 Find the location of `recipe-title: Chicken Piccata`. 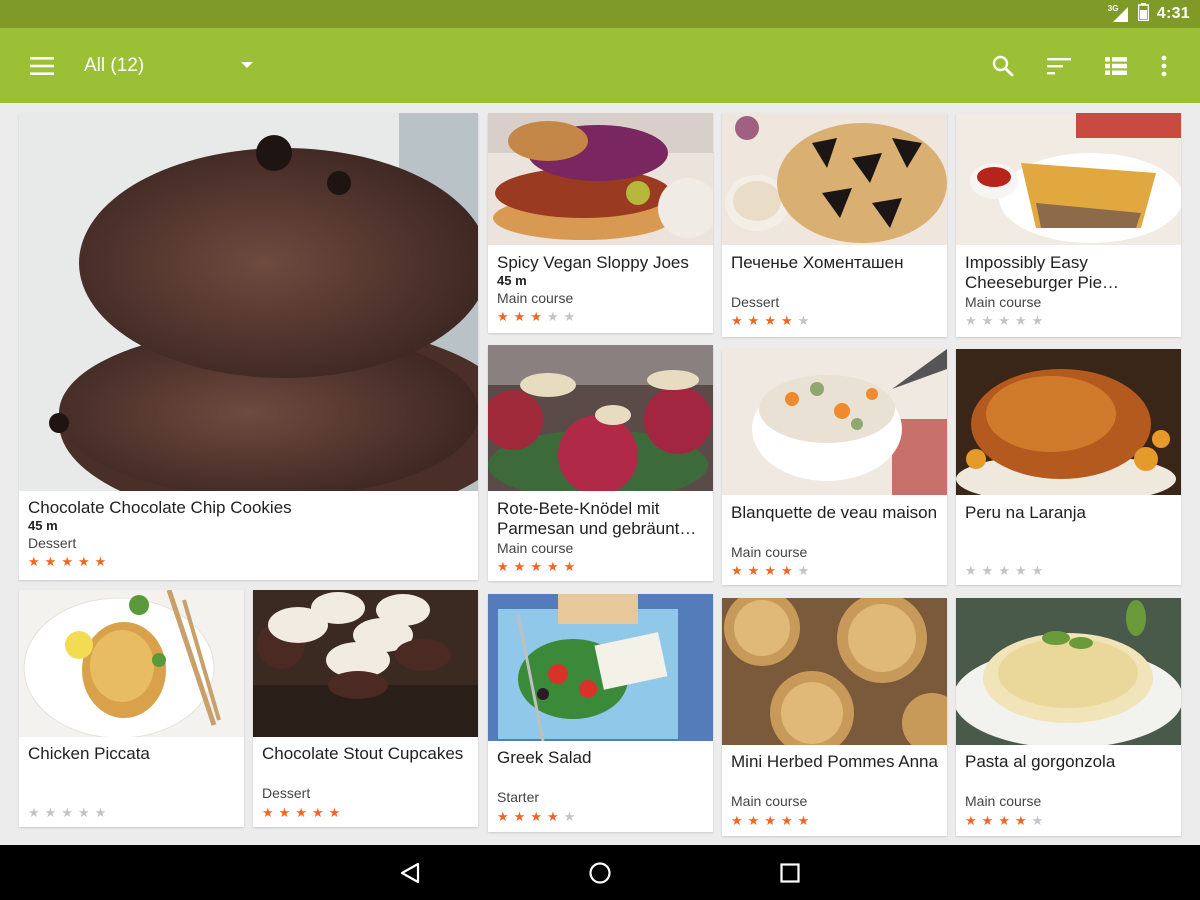

recipe-title: Chicken Piccata is located at coordinates (89, 753).